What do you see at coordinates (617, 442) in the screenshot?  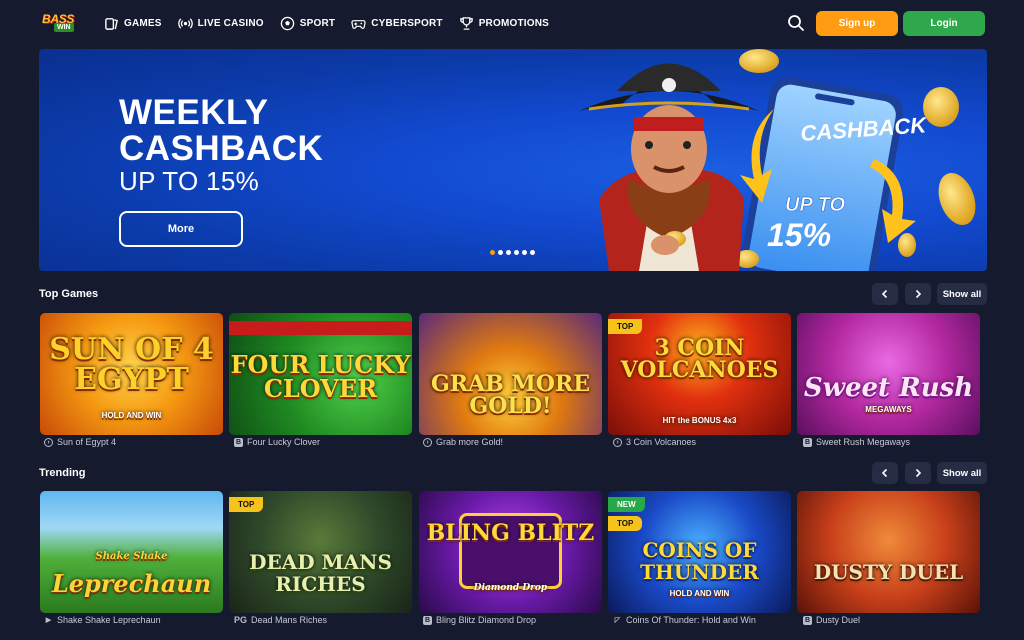 I see `provider-icon: ›` at bounding box center [617, 442].